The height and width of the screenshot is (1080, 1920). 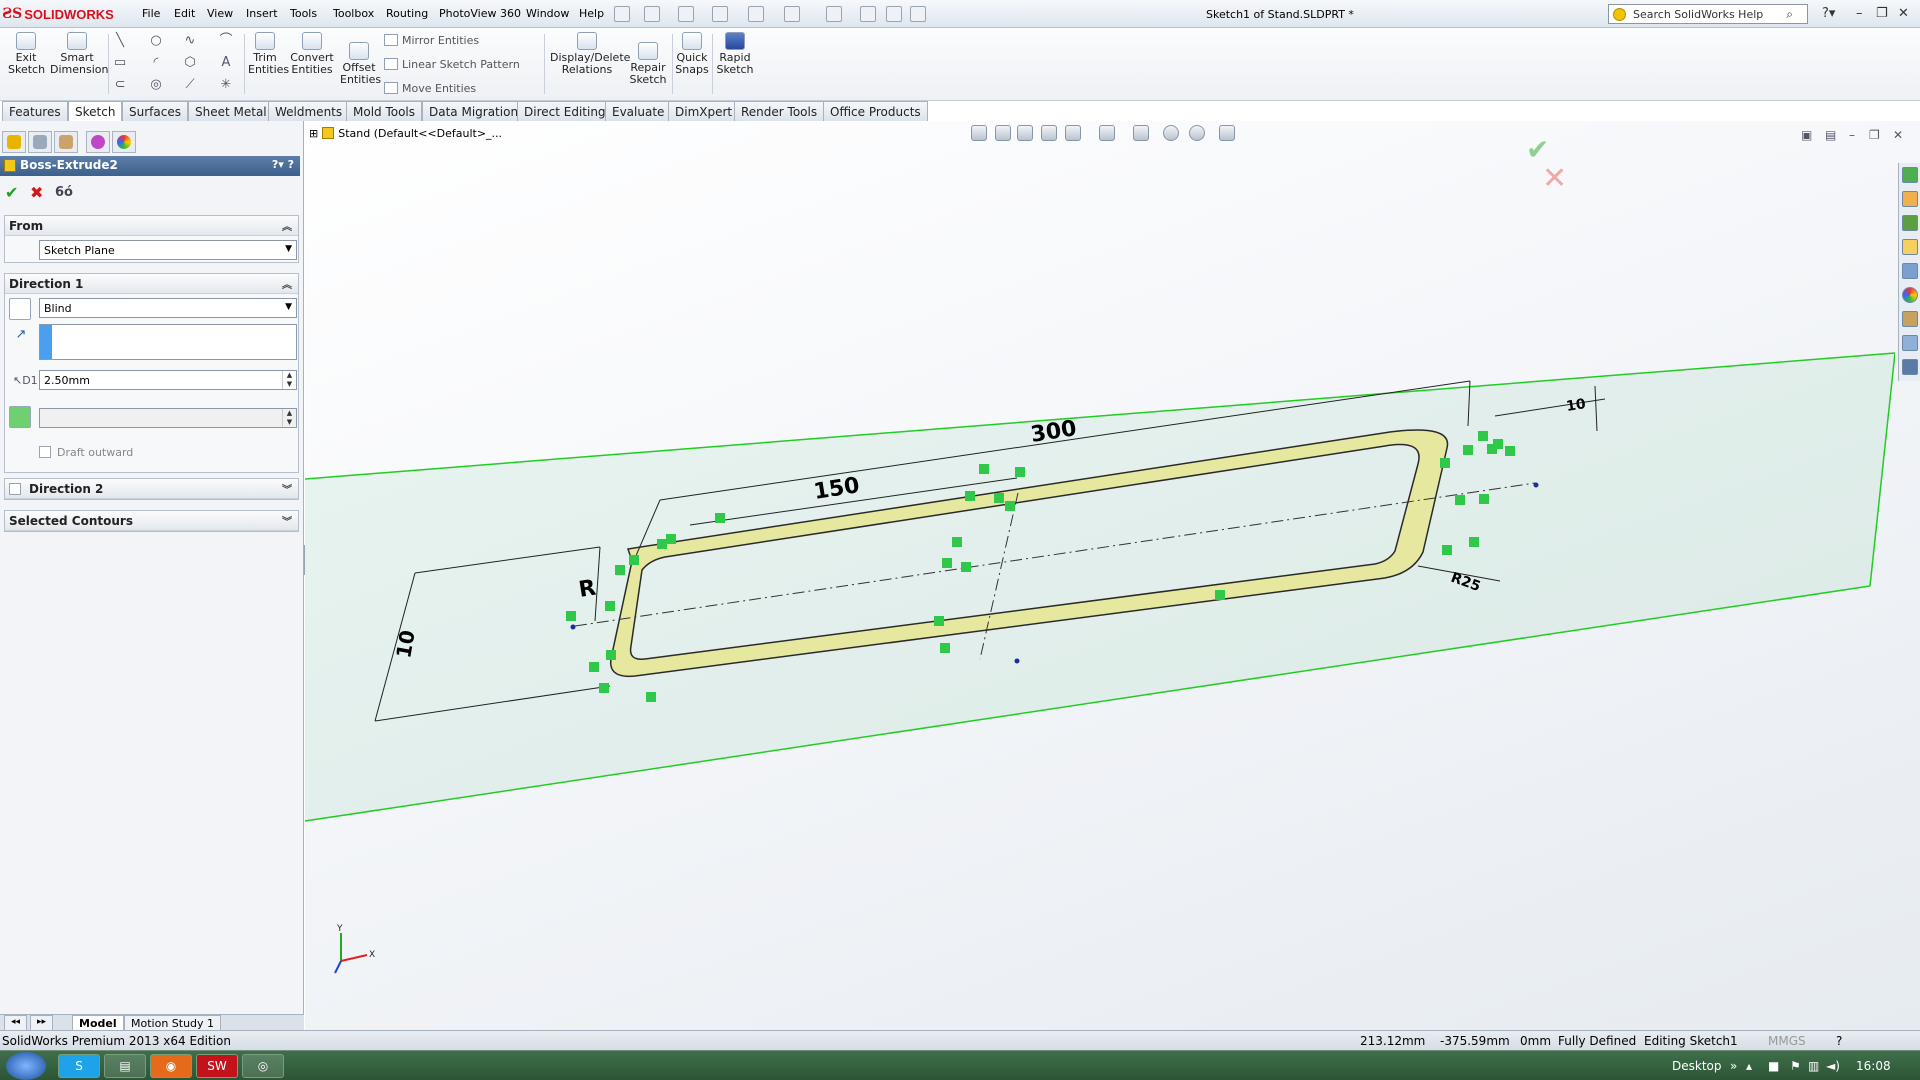 I want to click on scenes-icon, so click(x=1910, y=295).